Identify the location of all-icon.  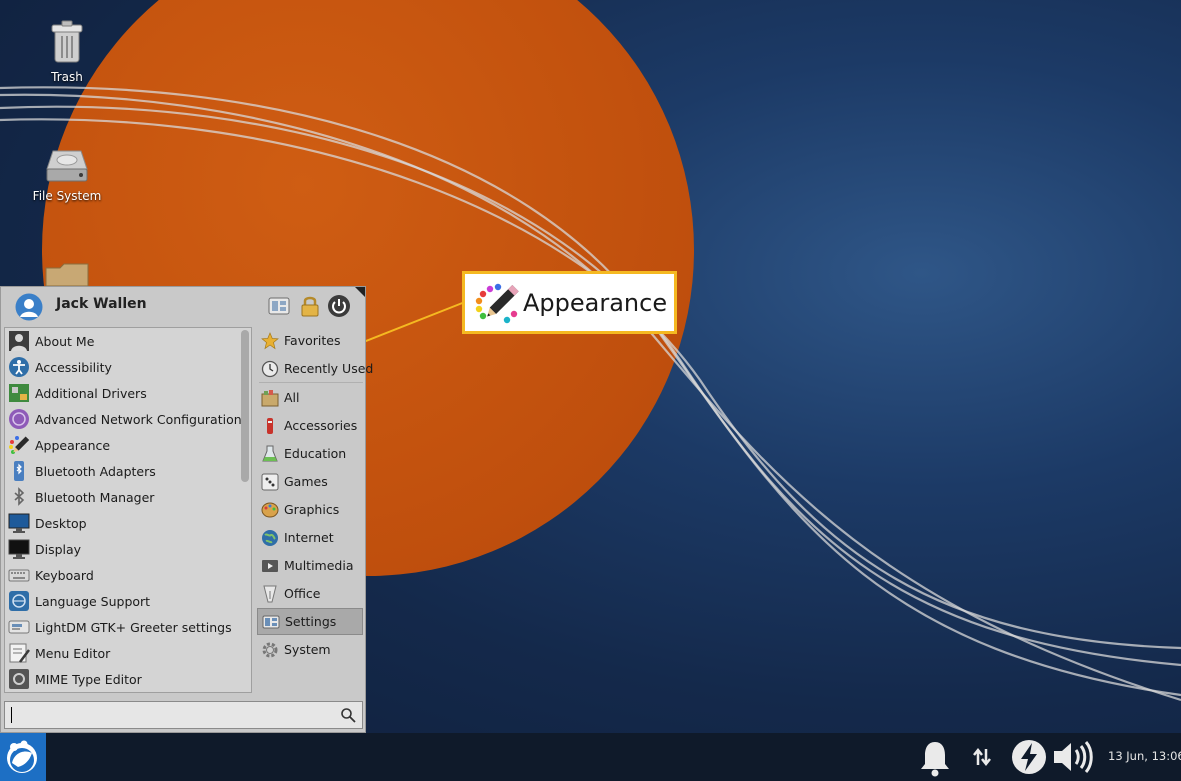
(270, 397).